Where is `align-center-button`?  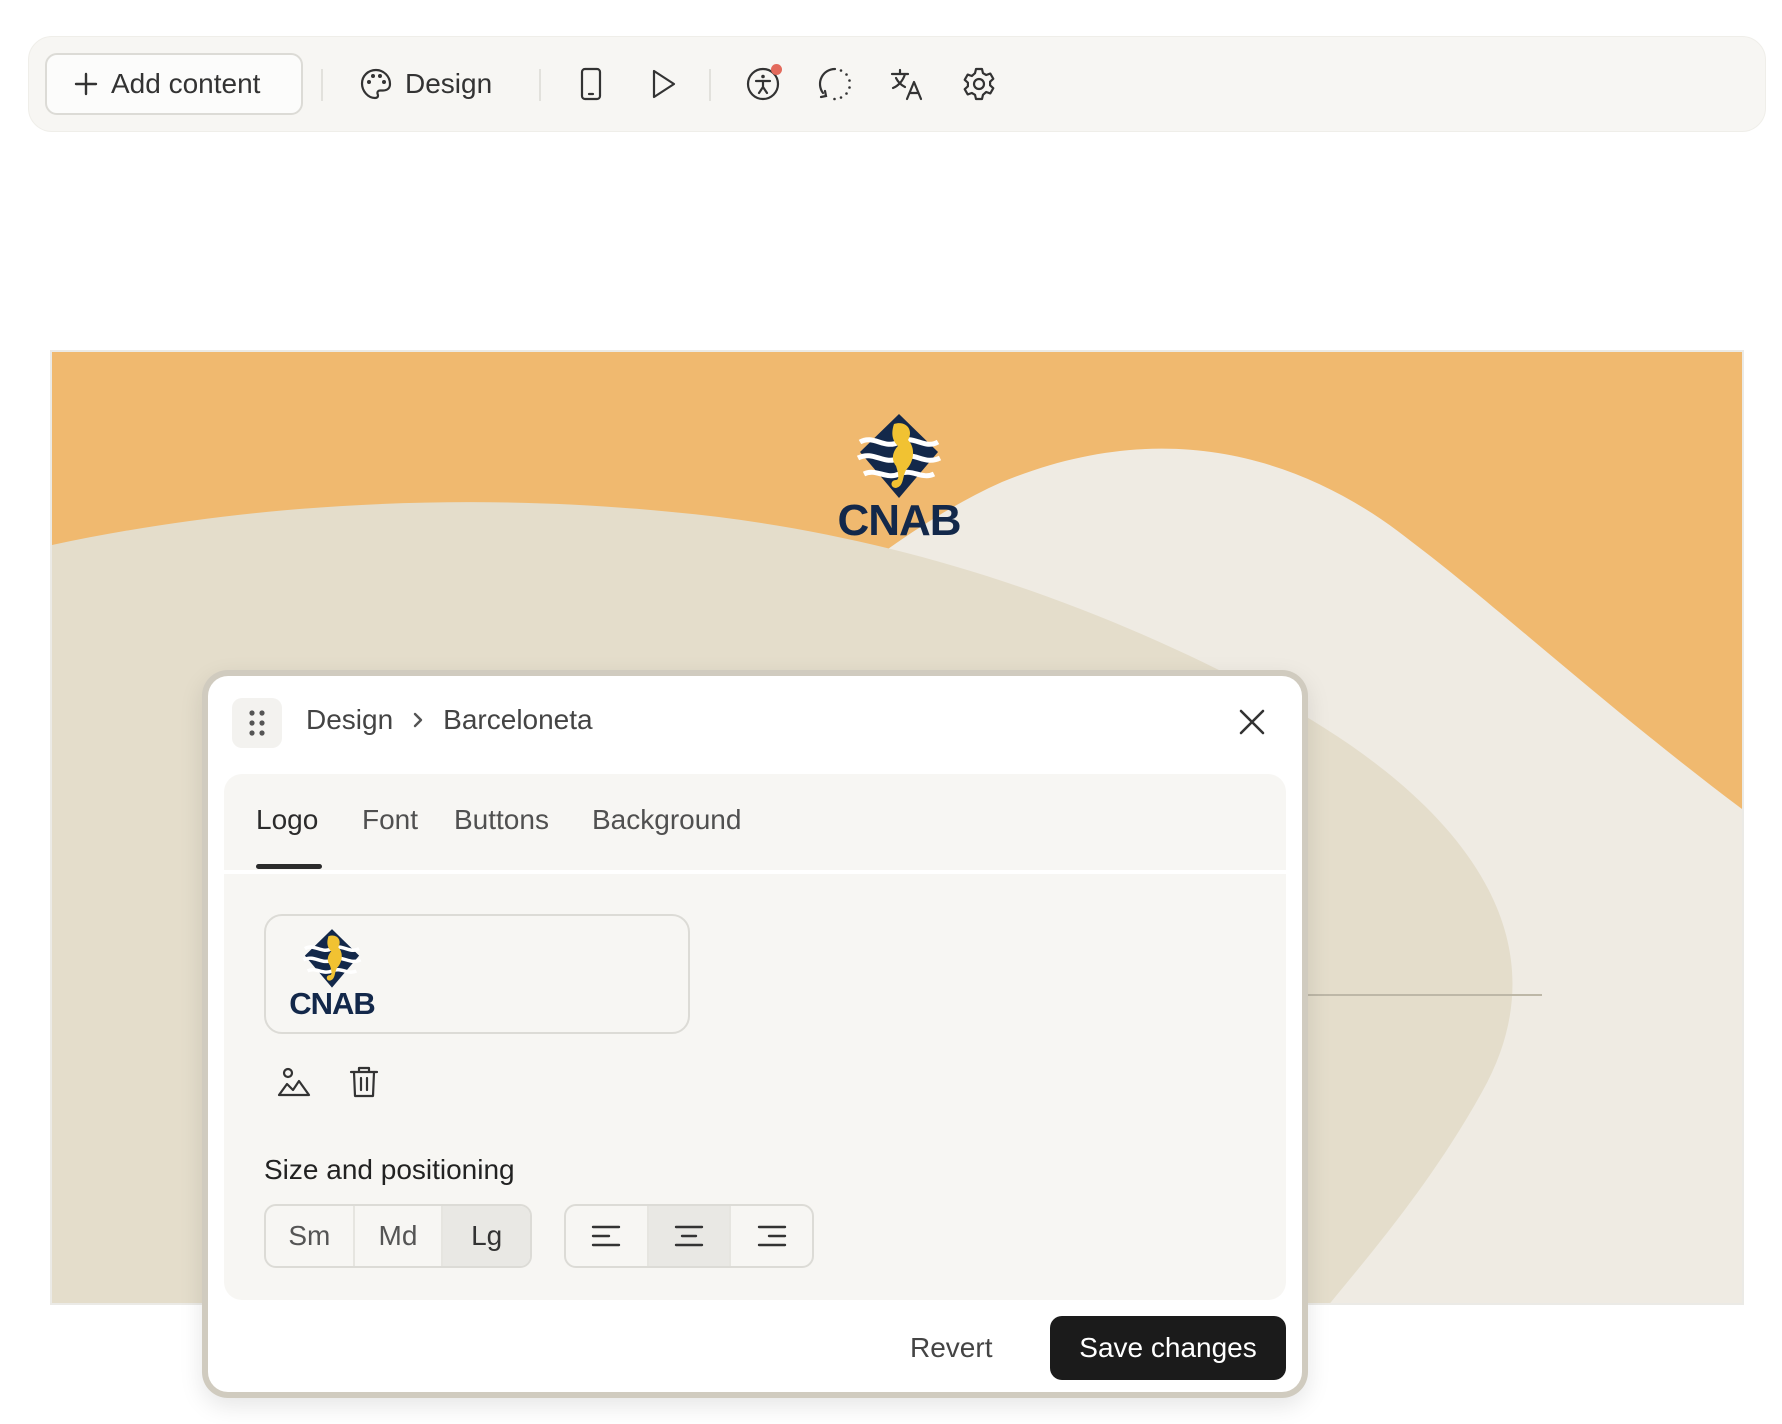
align-center-button is located at coordinates (690, 1236).